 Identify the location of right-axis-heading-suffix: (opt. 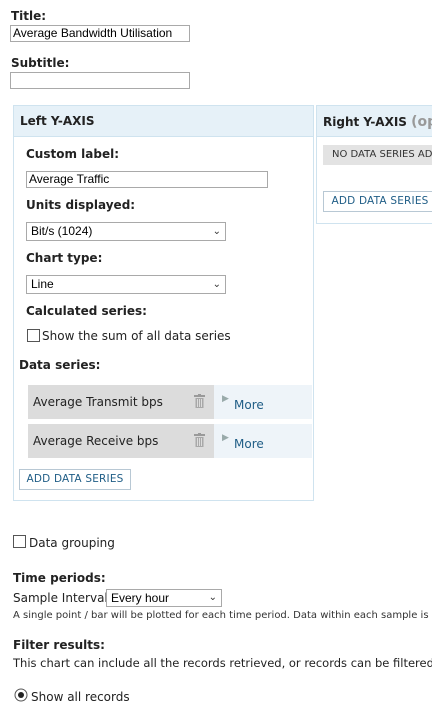
(421, 122).